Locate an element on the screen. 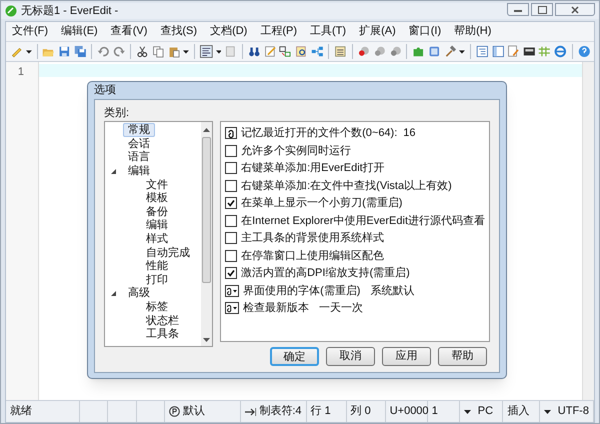 The width and height of the screenshot is (600, 424). dialog-button: 确定 is located at coordinates (294, 356).